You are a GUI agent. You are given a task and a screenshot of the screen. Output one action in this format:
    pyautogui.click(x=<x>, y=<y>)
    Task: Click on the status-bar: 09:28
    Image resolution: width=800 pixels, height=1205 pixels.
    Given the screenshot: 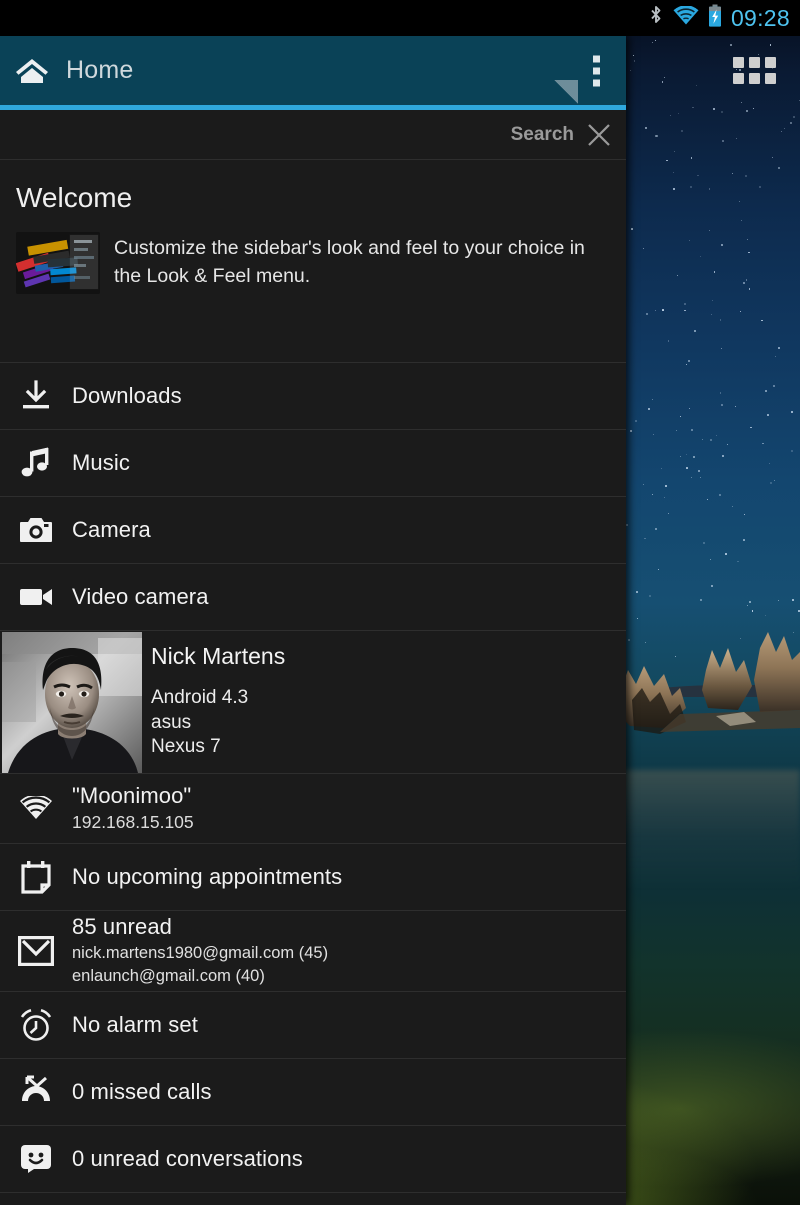 What is the action you would take?
    pyautogui.click(x=400, y=18)
    